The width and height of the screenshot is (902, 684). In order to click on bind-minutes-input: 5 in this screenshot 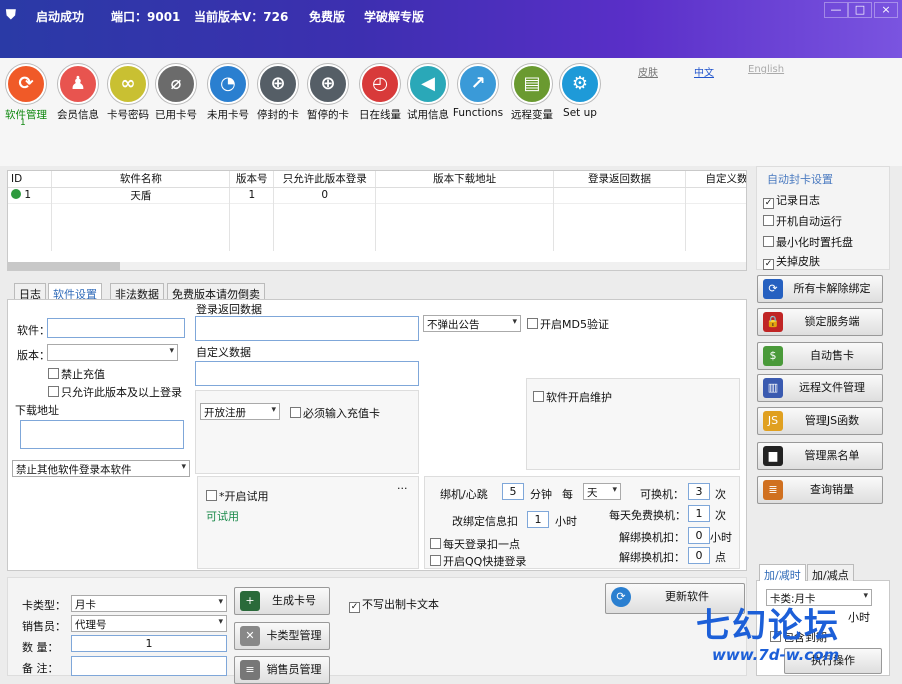, I will do `click(513, 491)`.